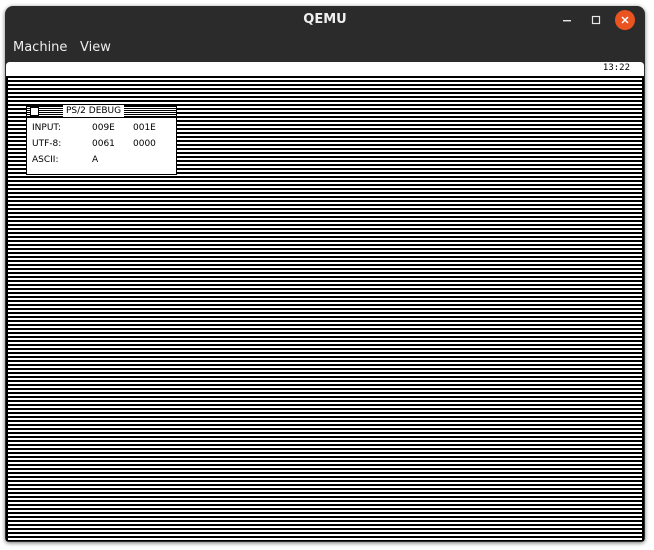 The width and height of the screenshot is (654, 550). I want to click on debug-value: 001E, so click(144, 128).